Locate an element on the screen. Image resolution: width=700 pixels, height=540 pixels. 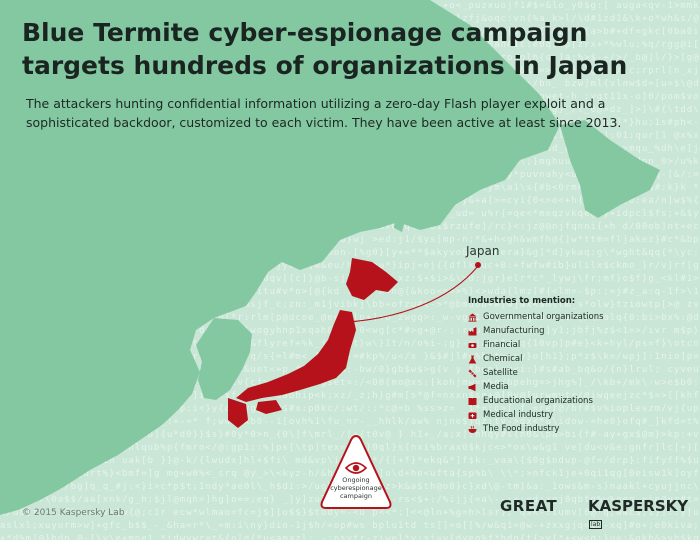
japan-kyushu is located at coordinates (238, 413).